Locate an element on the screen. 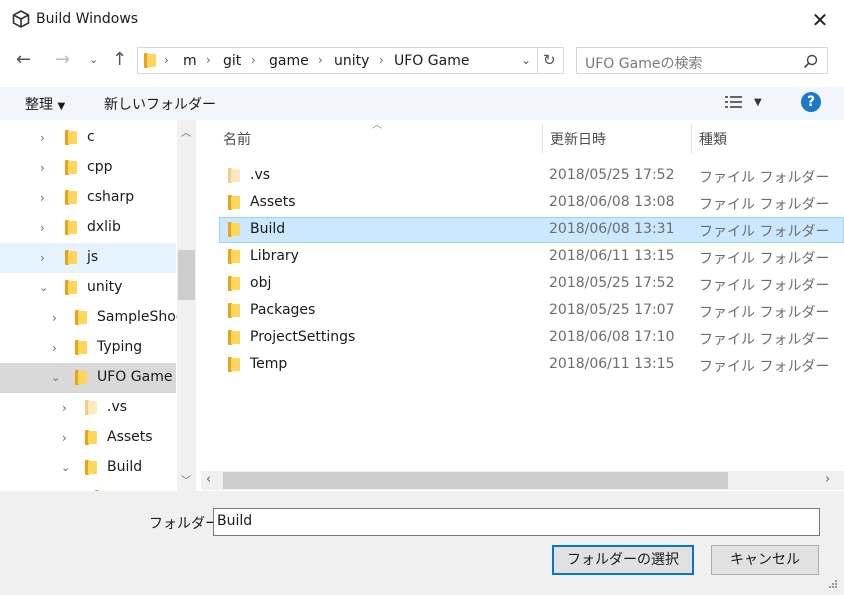  refresh-icon: ↻ is located at coordinates (549, 60).